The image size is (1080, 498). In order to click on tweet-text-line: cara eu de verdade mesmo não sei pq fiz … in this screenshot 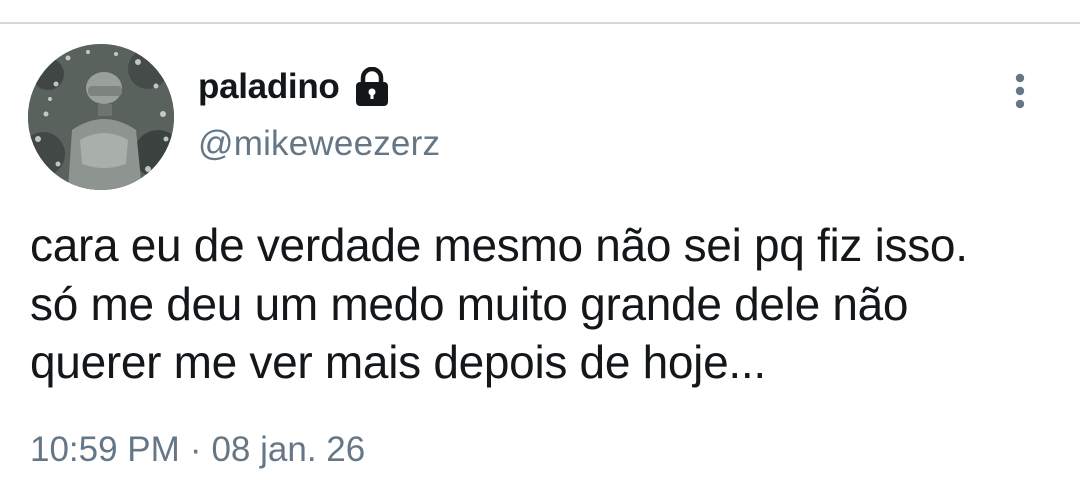, I will do `click(499, 245)`.